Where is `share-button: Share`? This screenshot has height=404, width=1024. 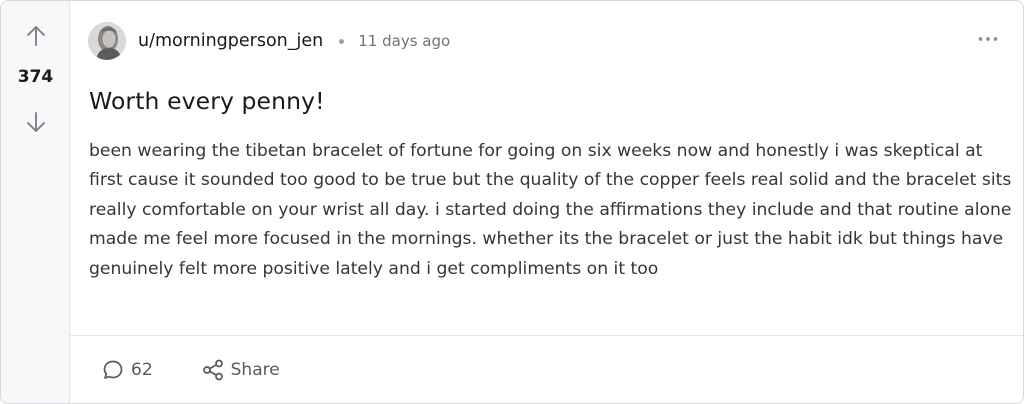 share-button: Share is located at coordinates (240, 370).